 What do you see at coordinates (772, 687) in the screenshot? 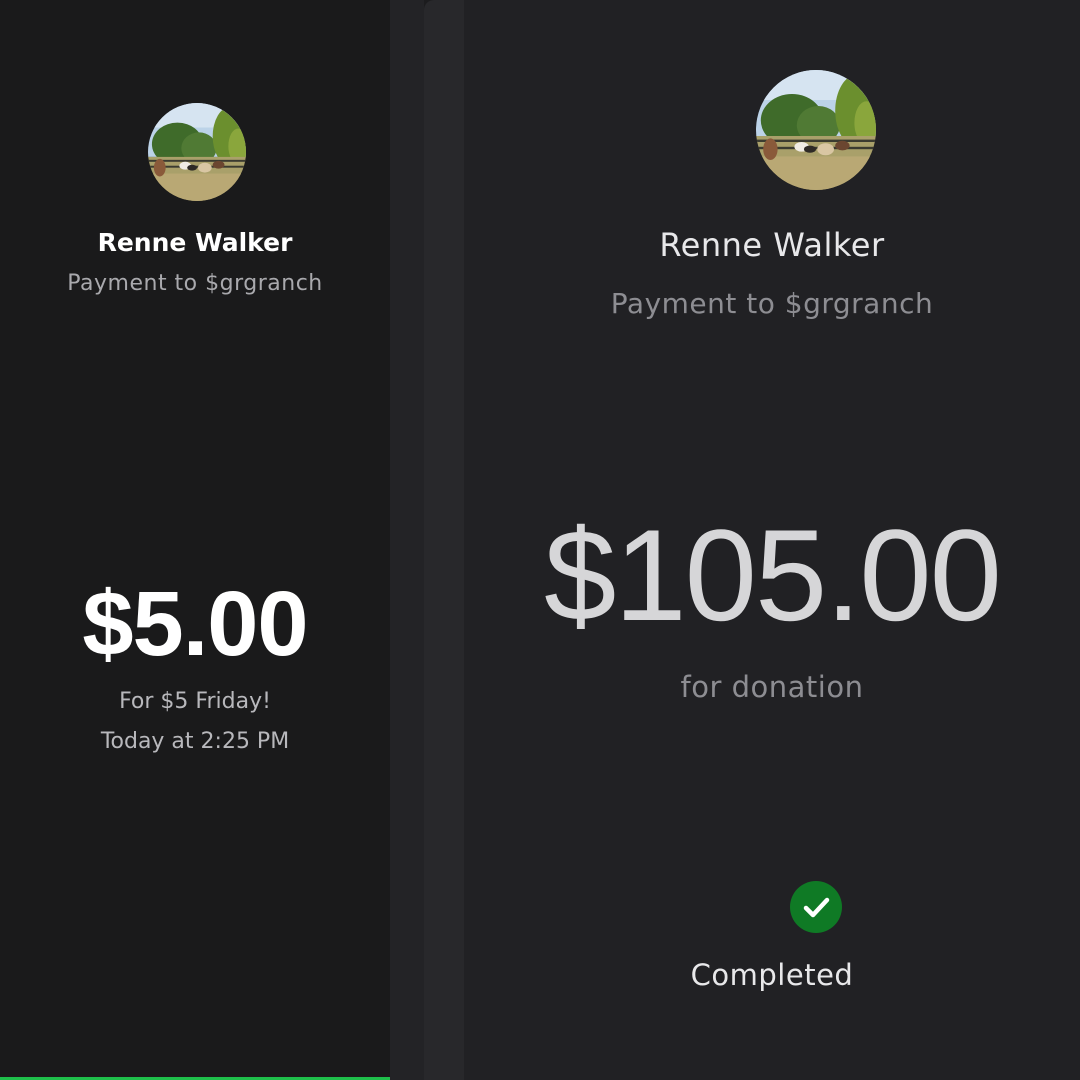
I see `payment-note: for donation` at bounding box center [772, 687].